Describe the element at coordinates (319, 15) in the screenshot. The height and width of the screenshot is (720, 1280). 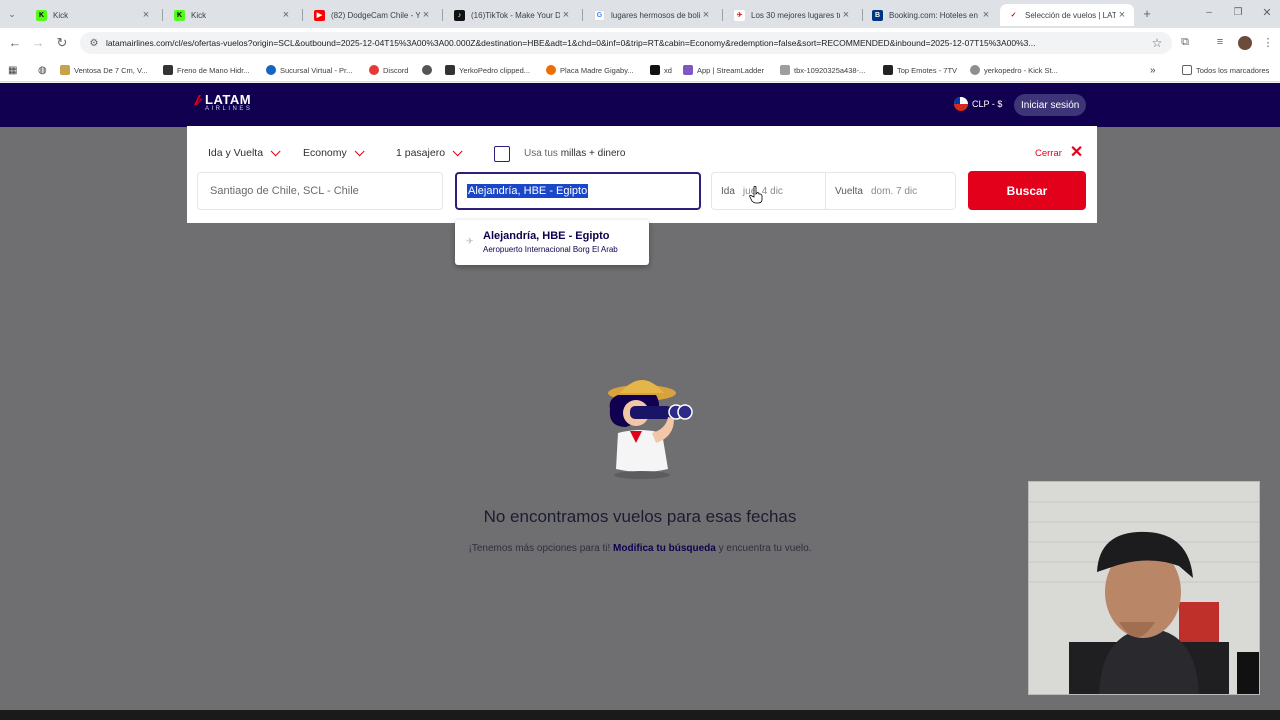
I see `youtube-favicon-icon: ▶` at that location.